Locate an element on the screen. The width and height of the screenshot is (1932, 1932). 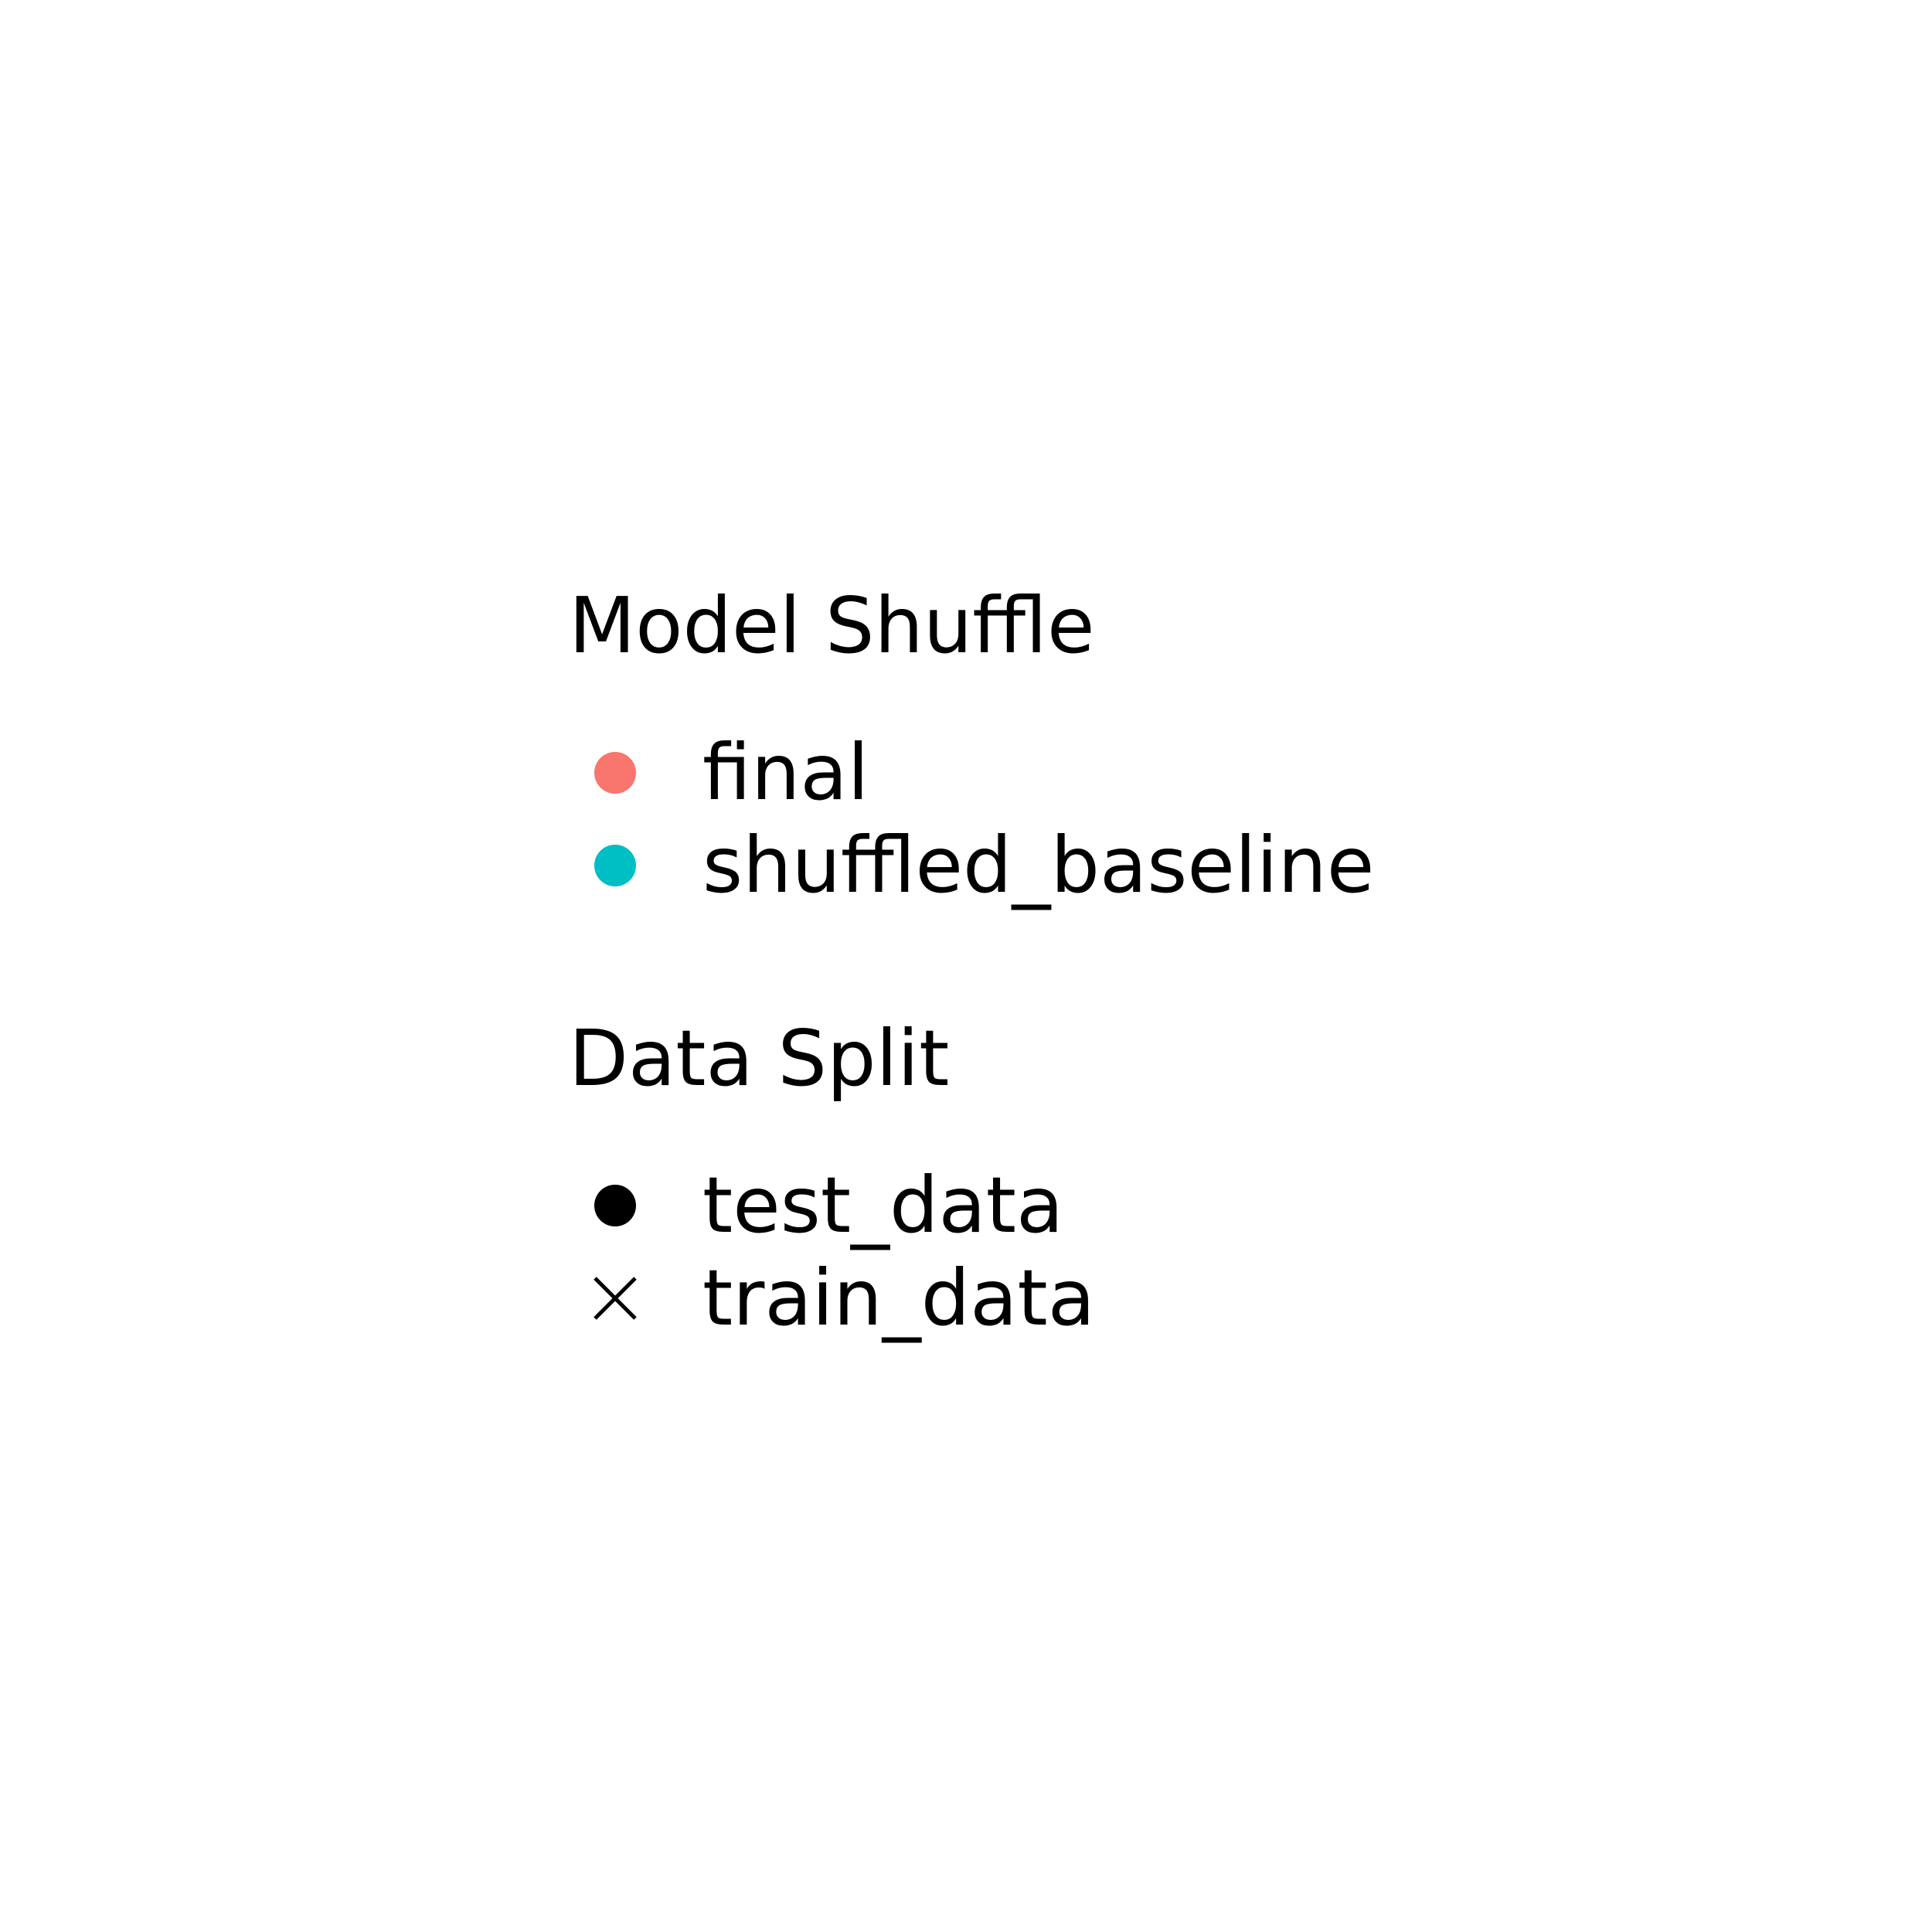
legend-label-train-data: train_data is located at coordinates (899, 1298).